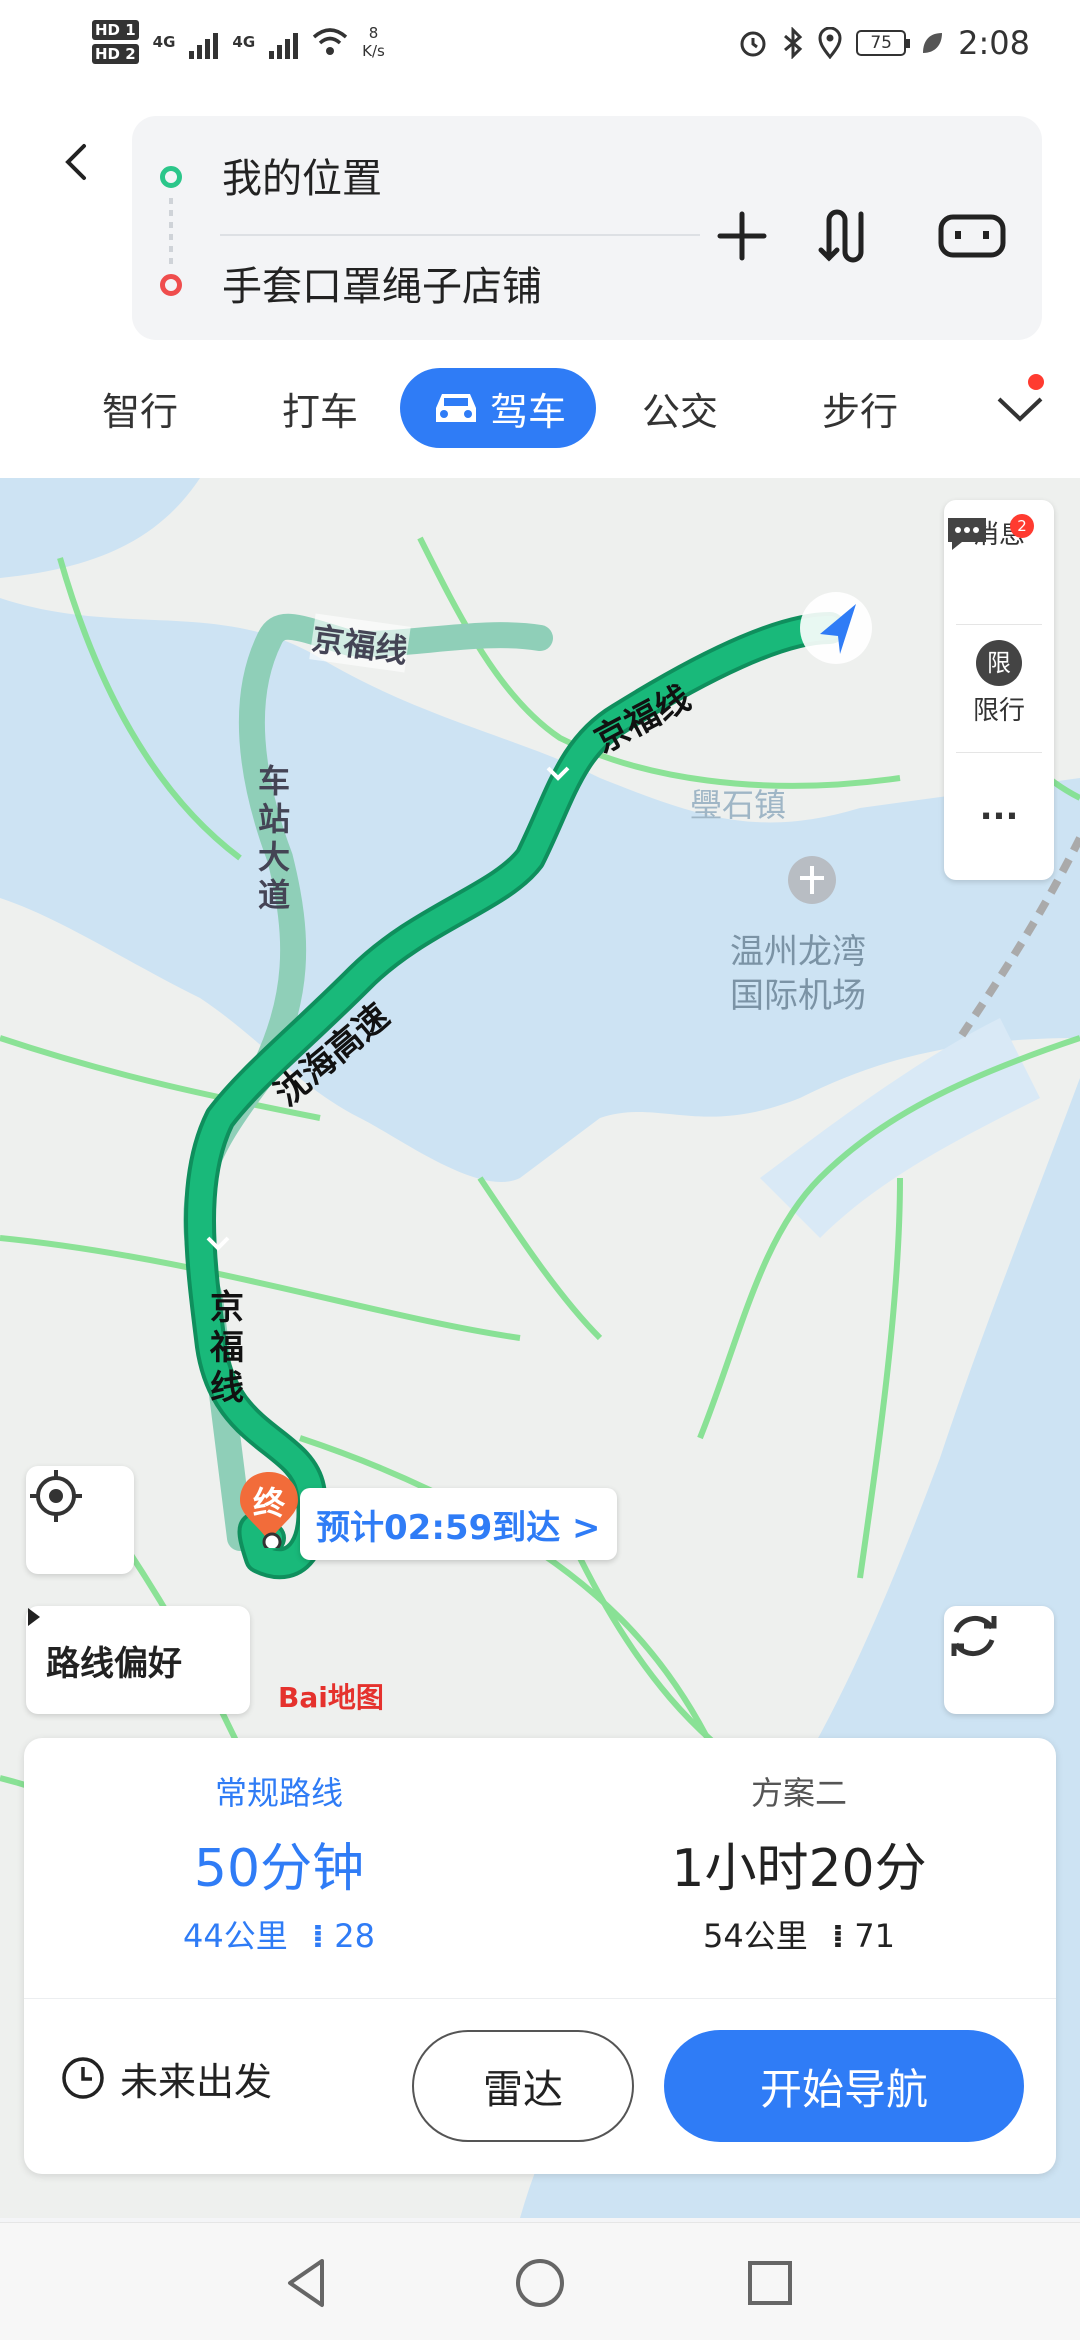 This screenshot has height=2340, width=1080. Describe the element at coordinates (999, 532) in the screenshot. I see `message-button: 2 消息` at that location.